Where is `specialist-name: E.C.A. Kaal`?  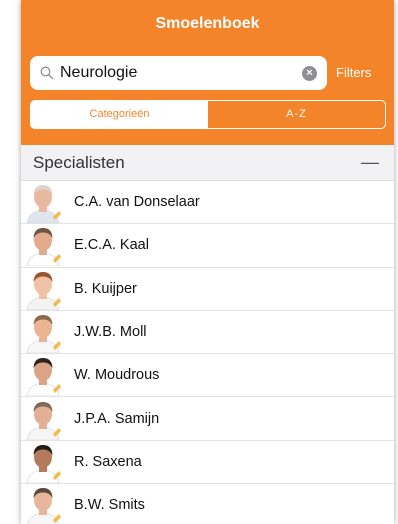
specialist-name: E.C.A. Kaal is located at coordinates (111, 245).